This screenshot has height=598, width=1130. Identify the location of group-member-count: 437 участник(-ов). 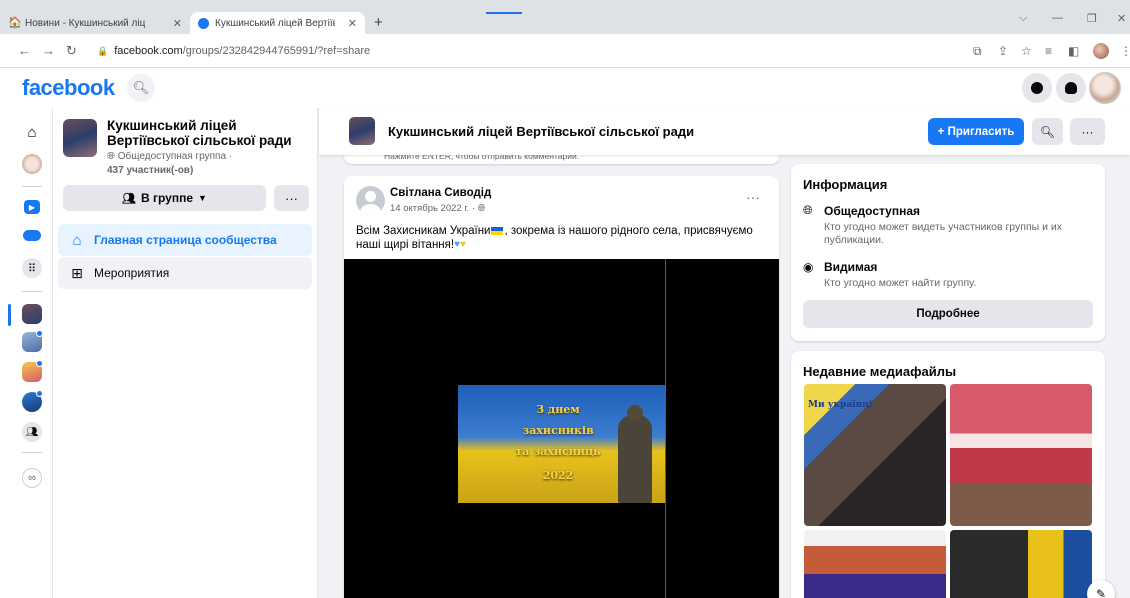
(150, 170).